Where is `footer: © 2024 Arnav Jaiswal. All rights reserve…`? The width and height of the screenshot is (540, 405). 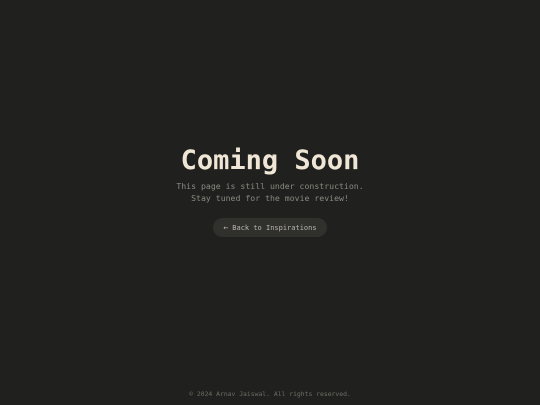
footer: © 2024 Arnav Jaiswal. All rights reserve… is located at coordinates (270, 394).